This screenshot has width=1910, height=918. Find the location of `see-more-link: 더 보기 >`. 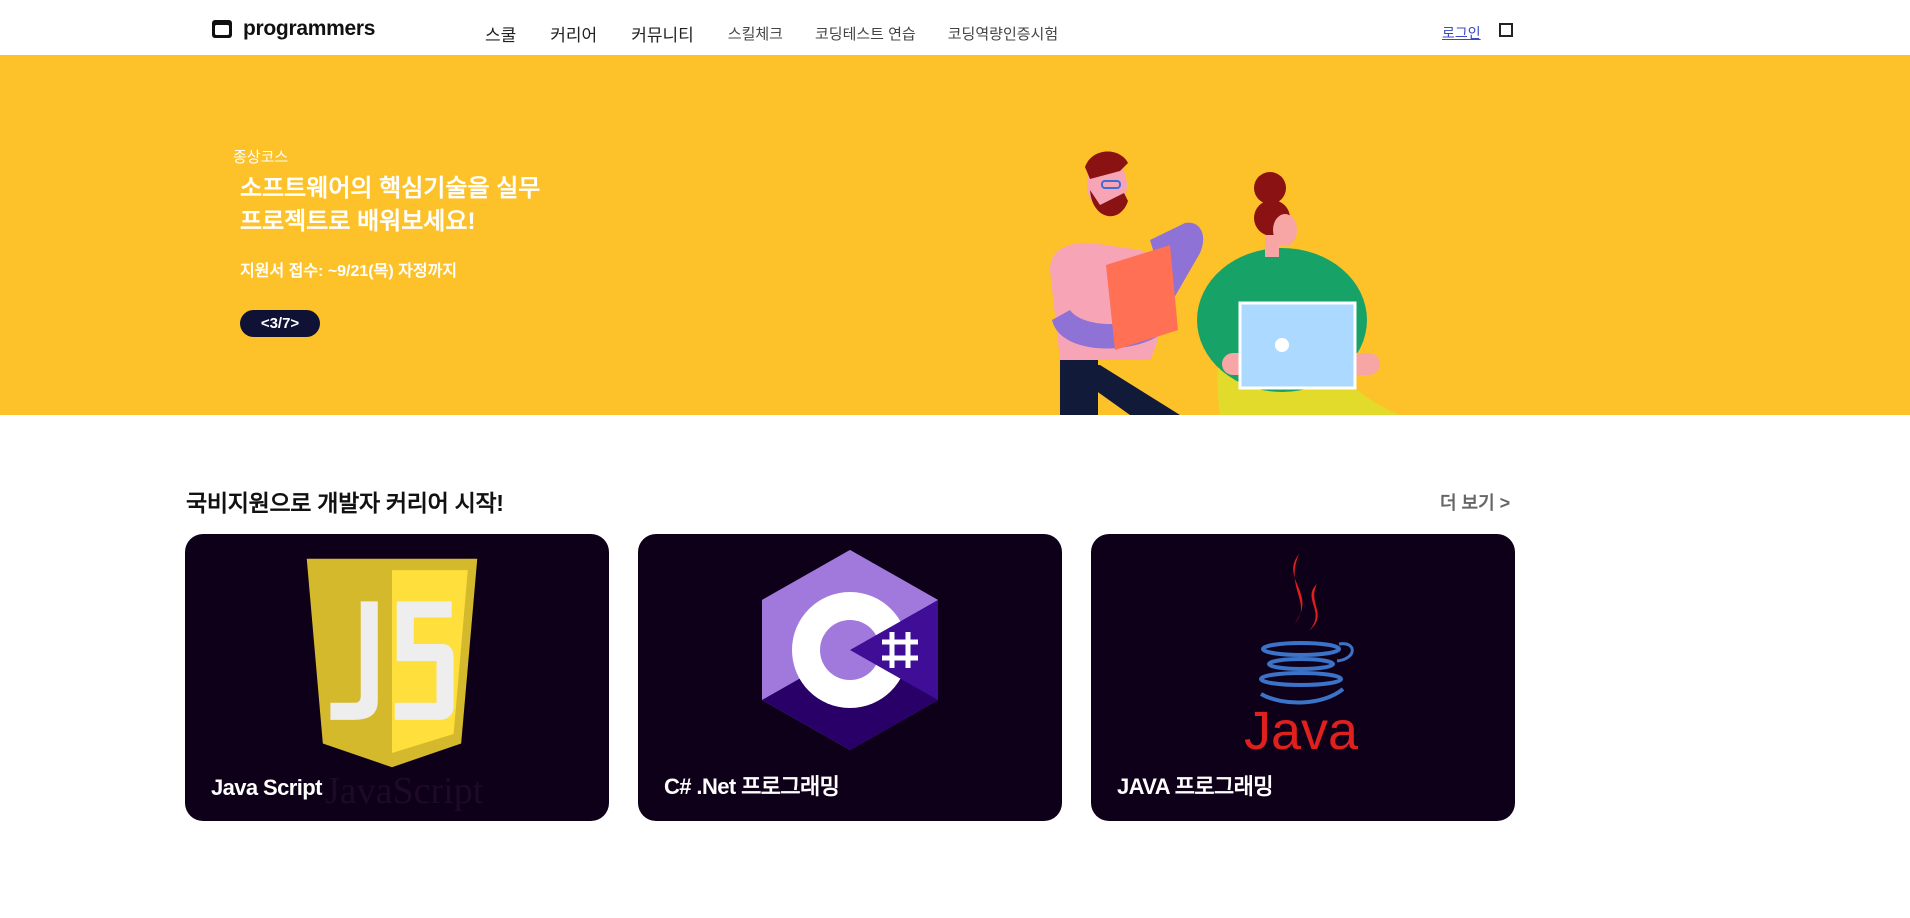

see-more-link: 더 보기 > is located at coordinates (1475, 502).